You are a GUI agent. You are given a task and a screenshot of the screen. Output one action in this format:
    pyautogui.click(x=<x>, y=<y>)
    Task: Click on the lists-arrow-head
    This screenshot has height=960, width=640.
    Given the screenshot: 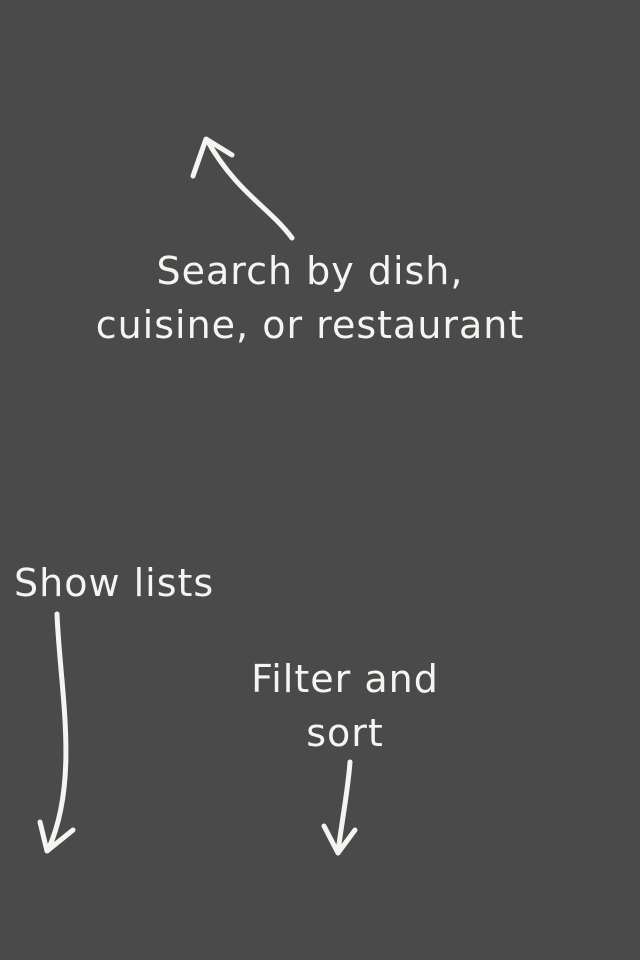 What is the action you would take?
    pyautogui.click(x=56, y=836)
    